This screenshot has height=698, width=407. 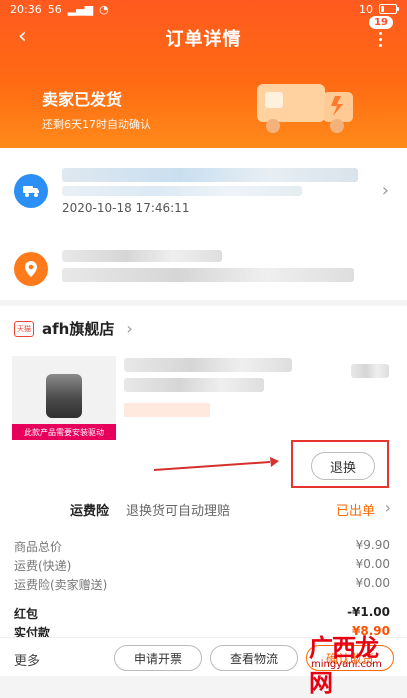 What do you see at coordinates (26, 9) in the screenshot?
I see `clock: 20:36` at bounding box center [26, 9].